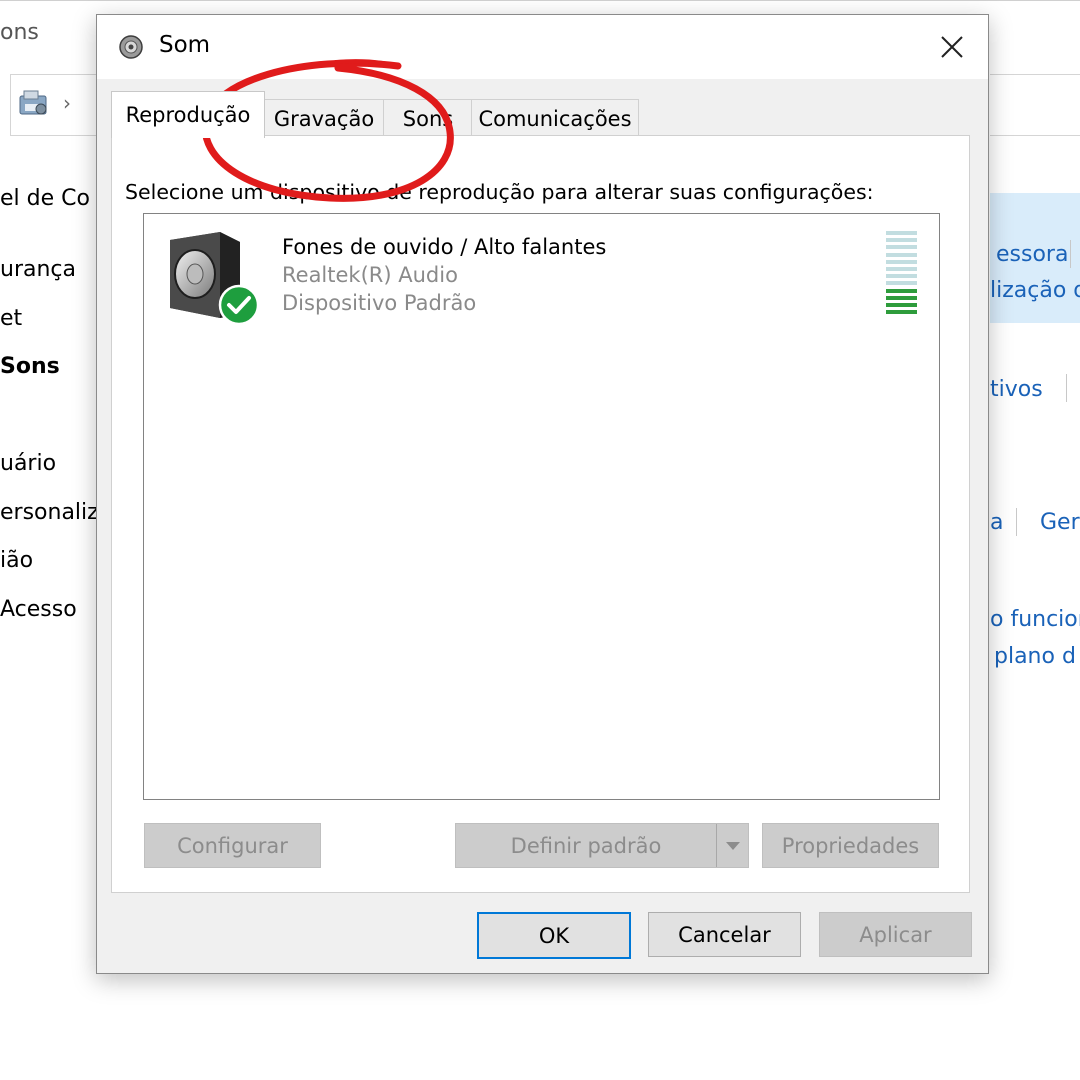 The height and width of the screenshot is (1080, 1080). I want to click on search-box, so click(1035, 105).